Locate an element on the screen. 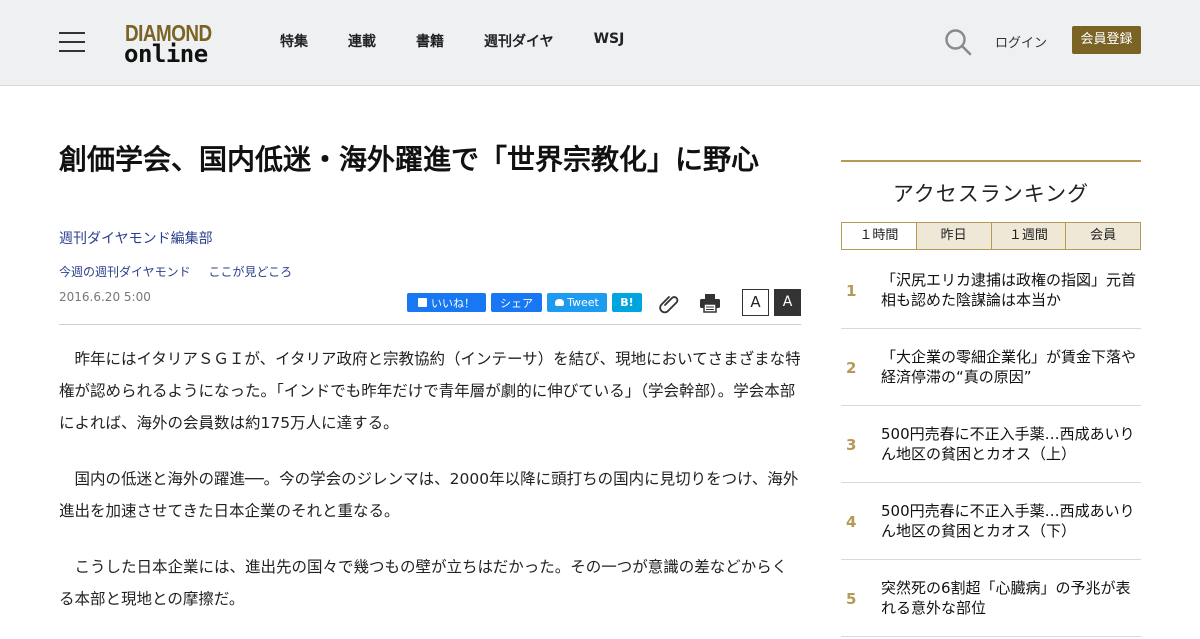 The height and width of the screenshot is (639, 1200). font-size-small-button: A is located at coordinates (755, 302).